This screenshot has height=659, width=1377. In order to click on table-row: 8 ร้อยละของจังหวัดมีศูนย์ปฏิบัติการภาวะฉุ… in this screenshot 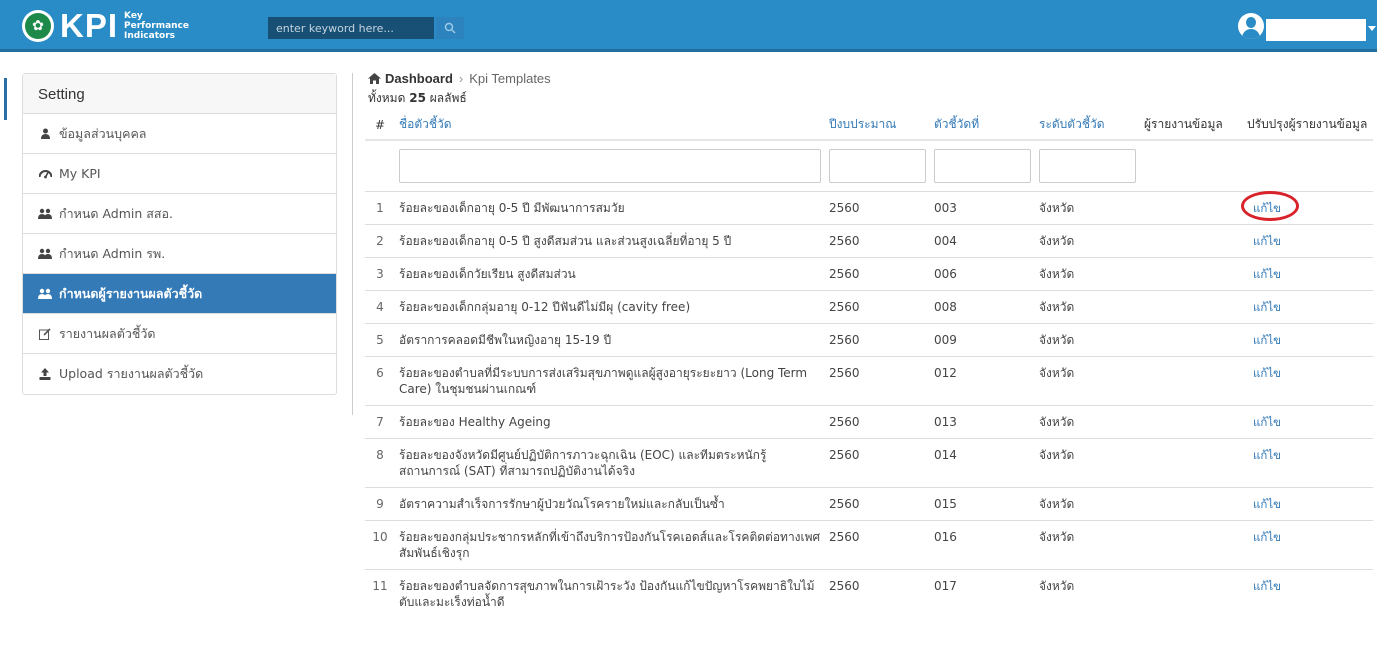, I will do `click(869, 463)`.